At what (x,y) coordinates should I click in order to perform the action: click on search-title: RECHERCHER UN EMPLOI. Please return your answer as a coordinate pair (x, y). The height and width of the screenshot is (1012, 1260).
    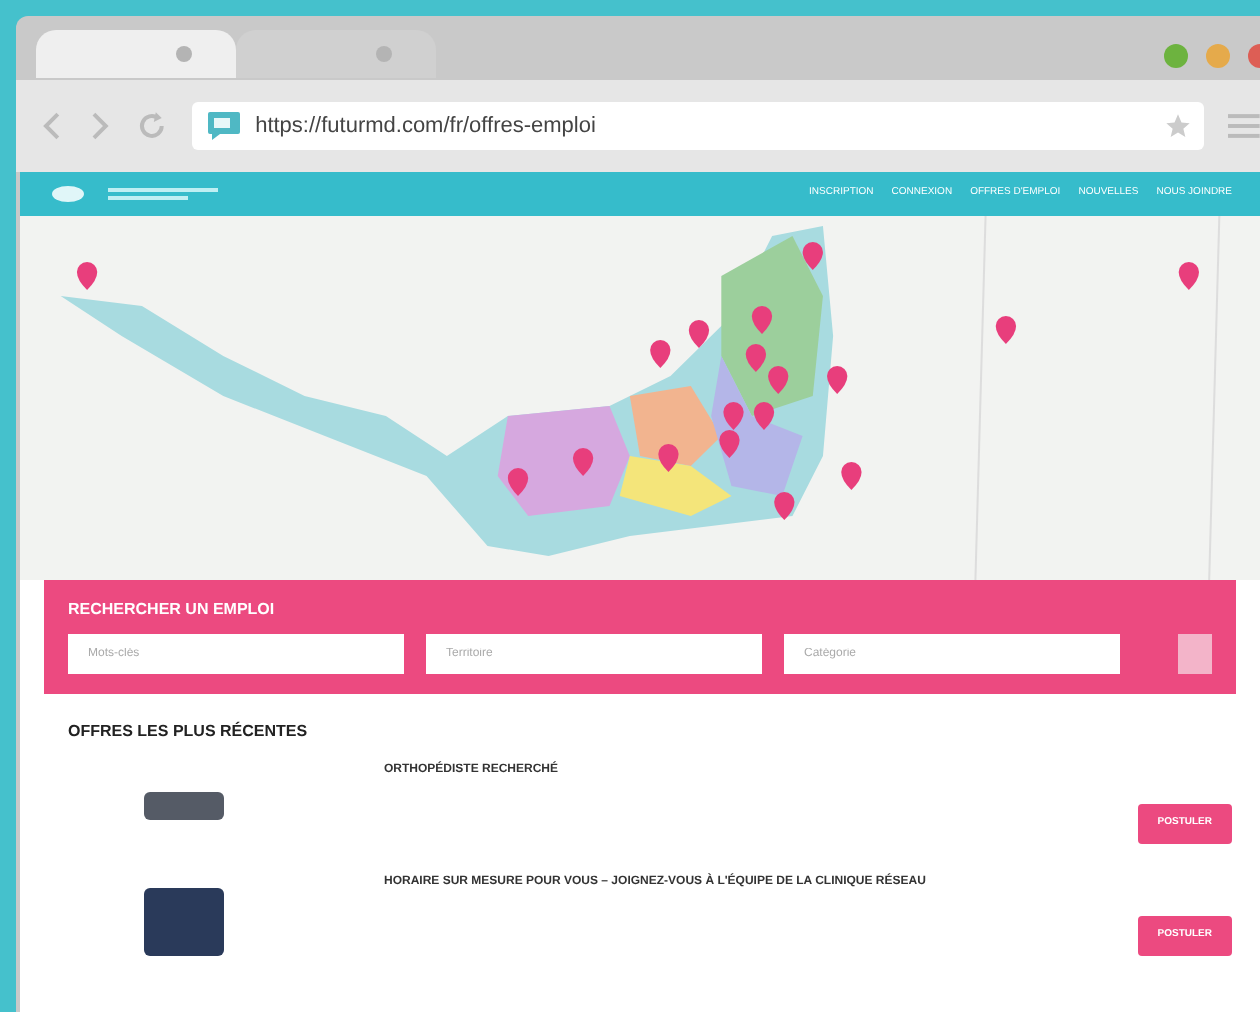
    Looking at the image, I should click on (172, 610).